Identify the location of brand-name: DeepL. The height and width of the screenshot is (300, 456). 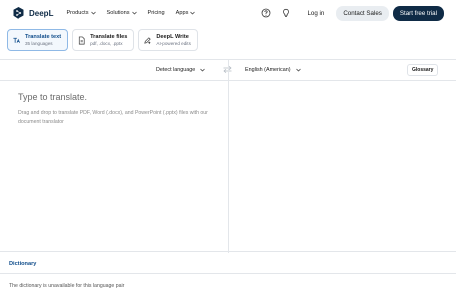
(41, 13).